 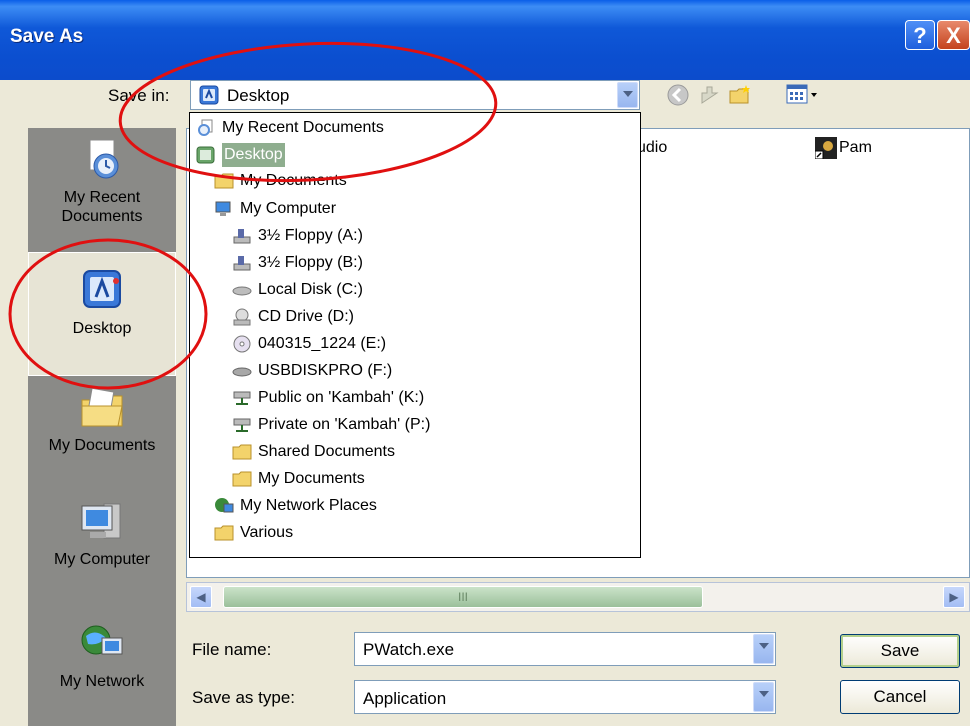 I want to click on cd-drive-icon, so click(x=242, y=317).